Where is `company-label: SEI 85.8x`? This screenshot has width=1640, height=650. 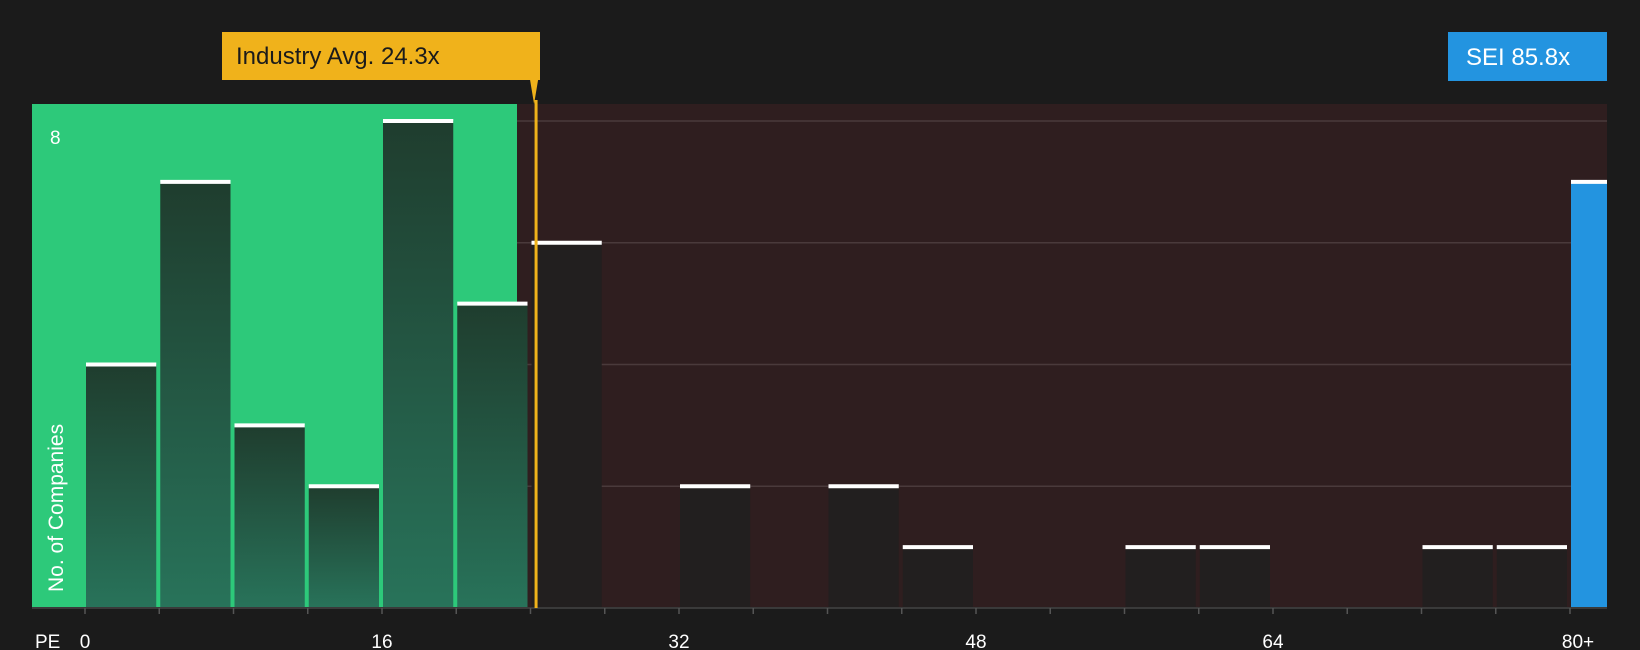
company-label: SEI 85.8x is located at coordinates (1518, 57).